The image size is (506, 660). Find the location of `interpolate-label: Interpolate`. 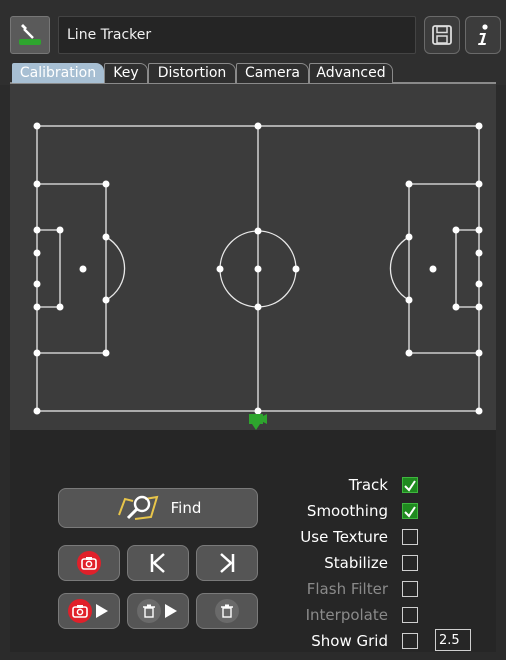

interpolate-label: Interpolate is located at coordinates (346, 615).